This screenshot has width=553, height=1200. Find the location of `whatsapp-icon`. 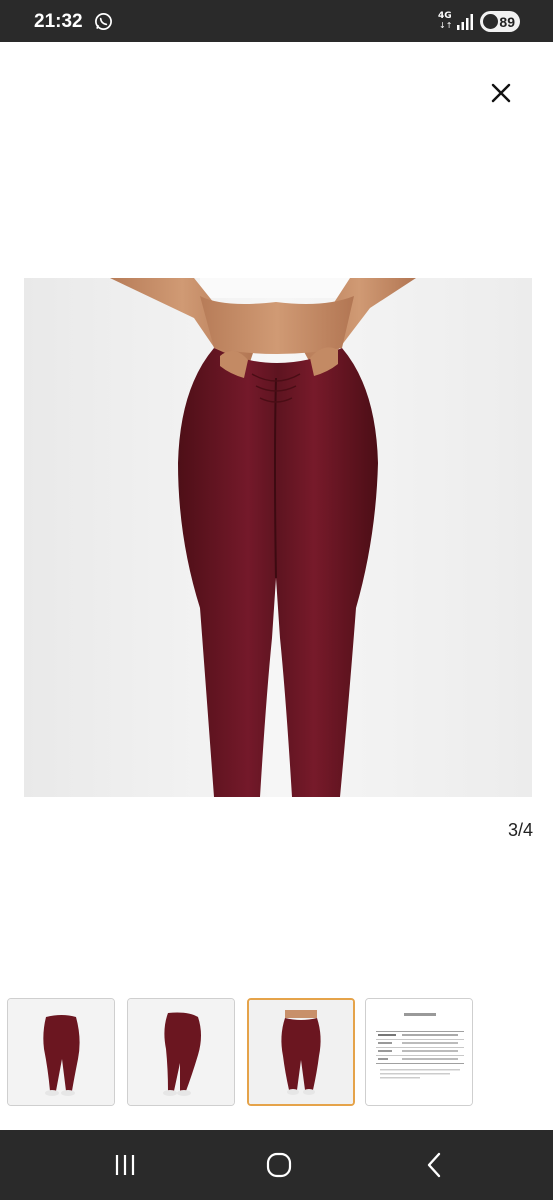

whatsapp-icon is located at coordinates (103, 21).